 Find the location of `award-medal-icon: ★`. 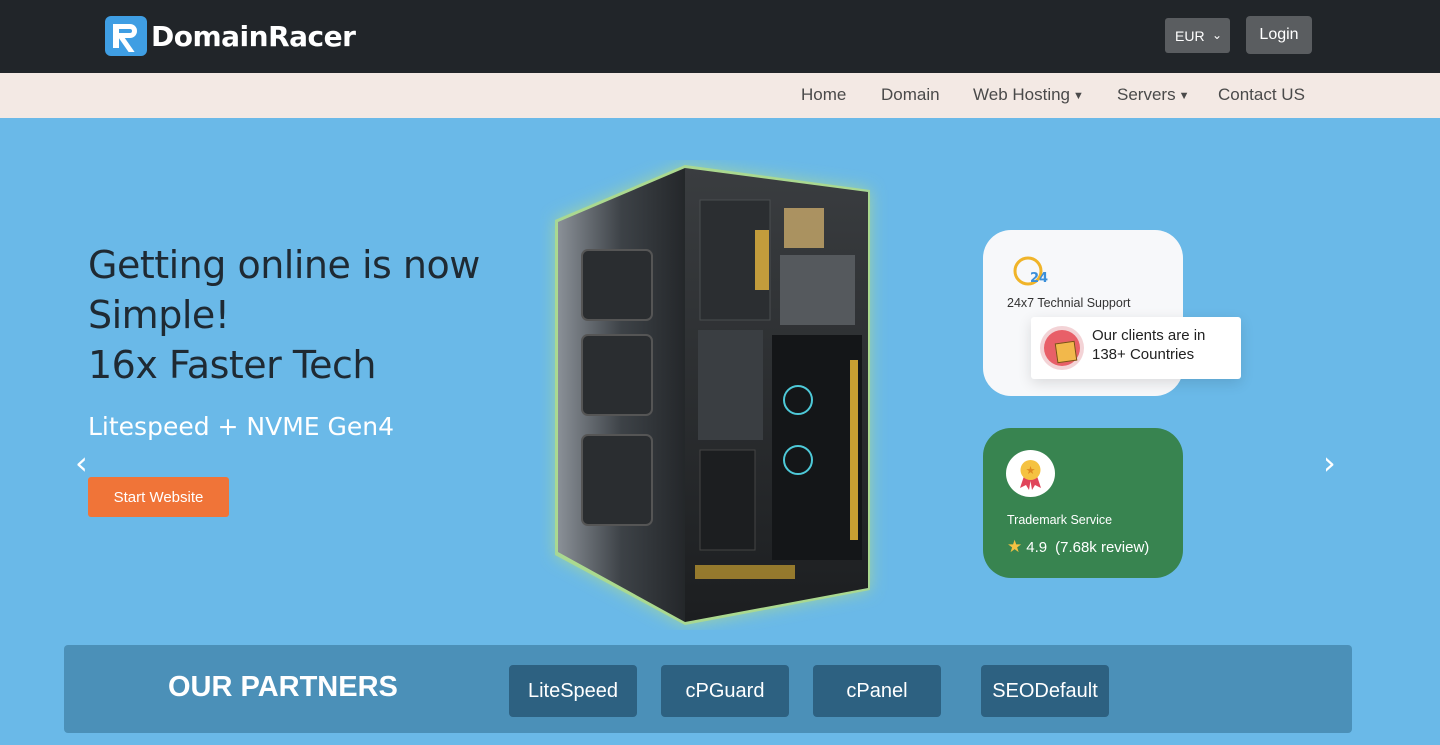

award-medal-icon: ★ is located at coordinates (1030, 473).